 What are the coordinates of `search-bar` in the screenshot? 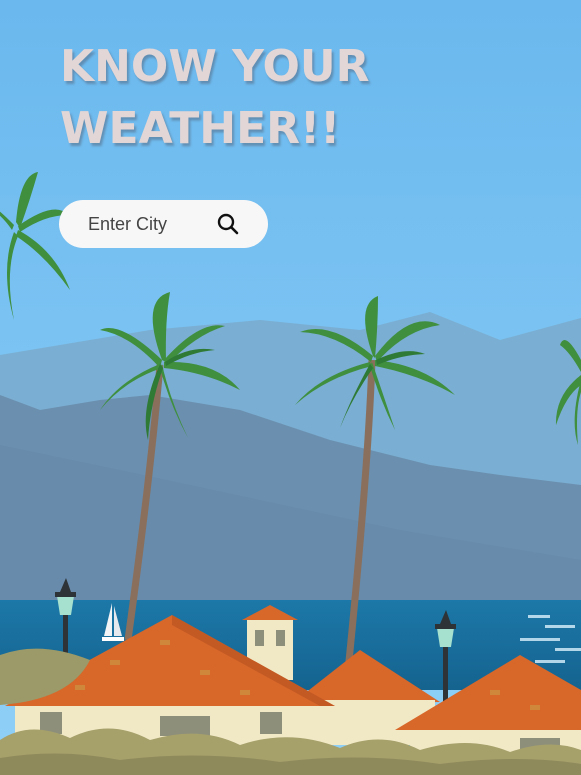 It's located at (163, 224).